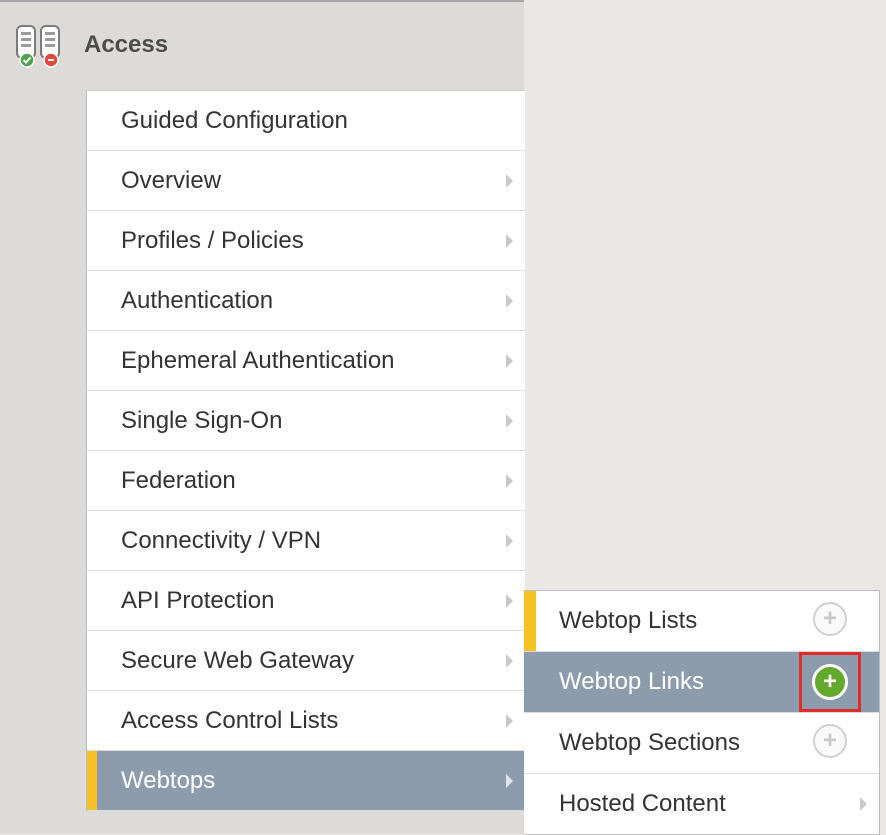  What do you see at coordinates (221, 540) in the screenshot?
I see `menu-item-label: Connectivity / VPN` at bounding box center [221, 540].